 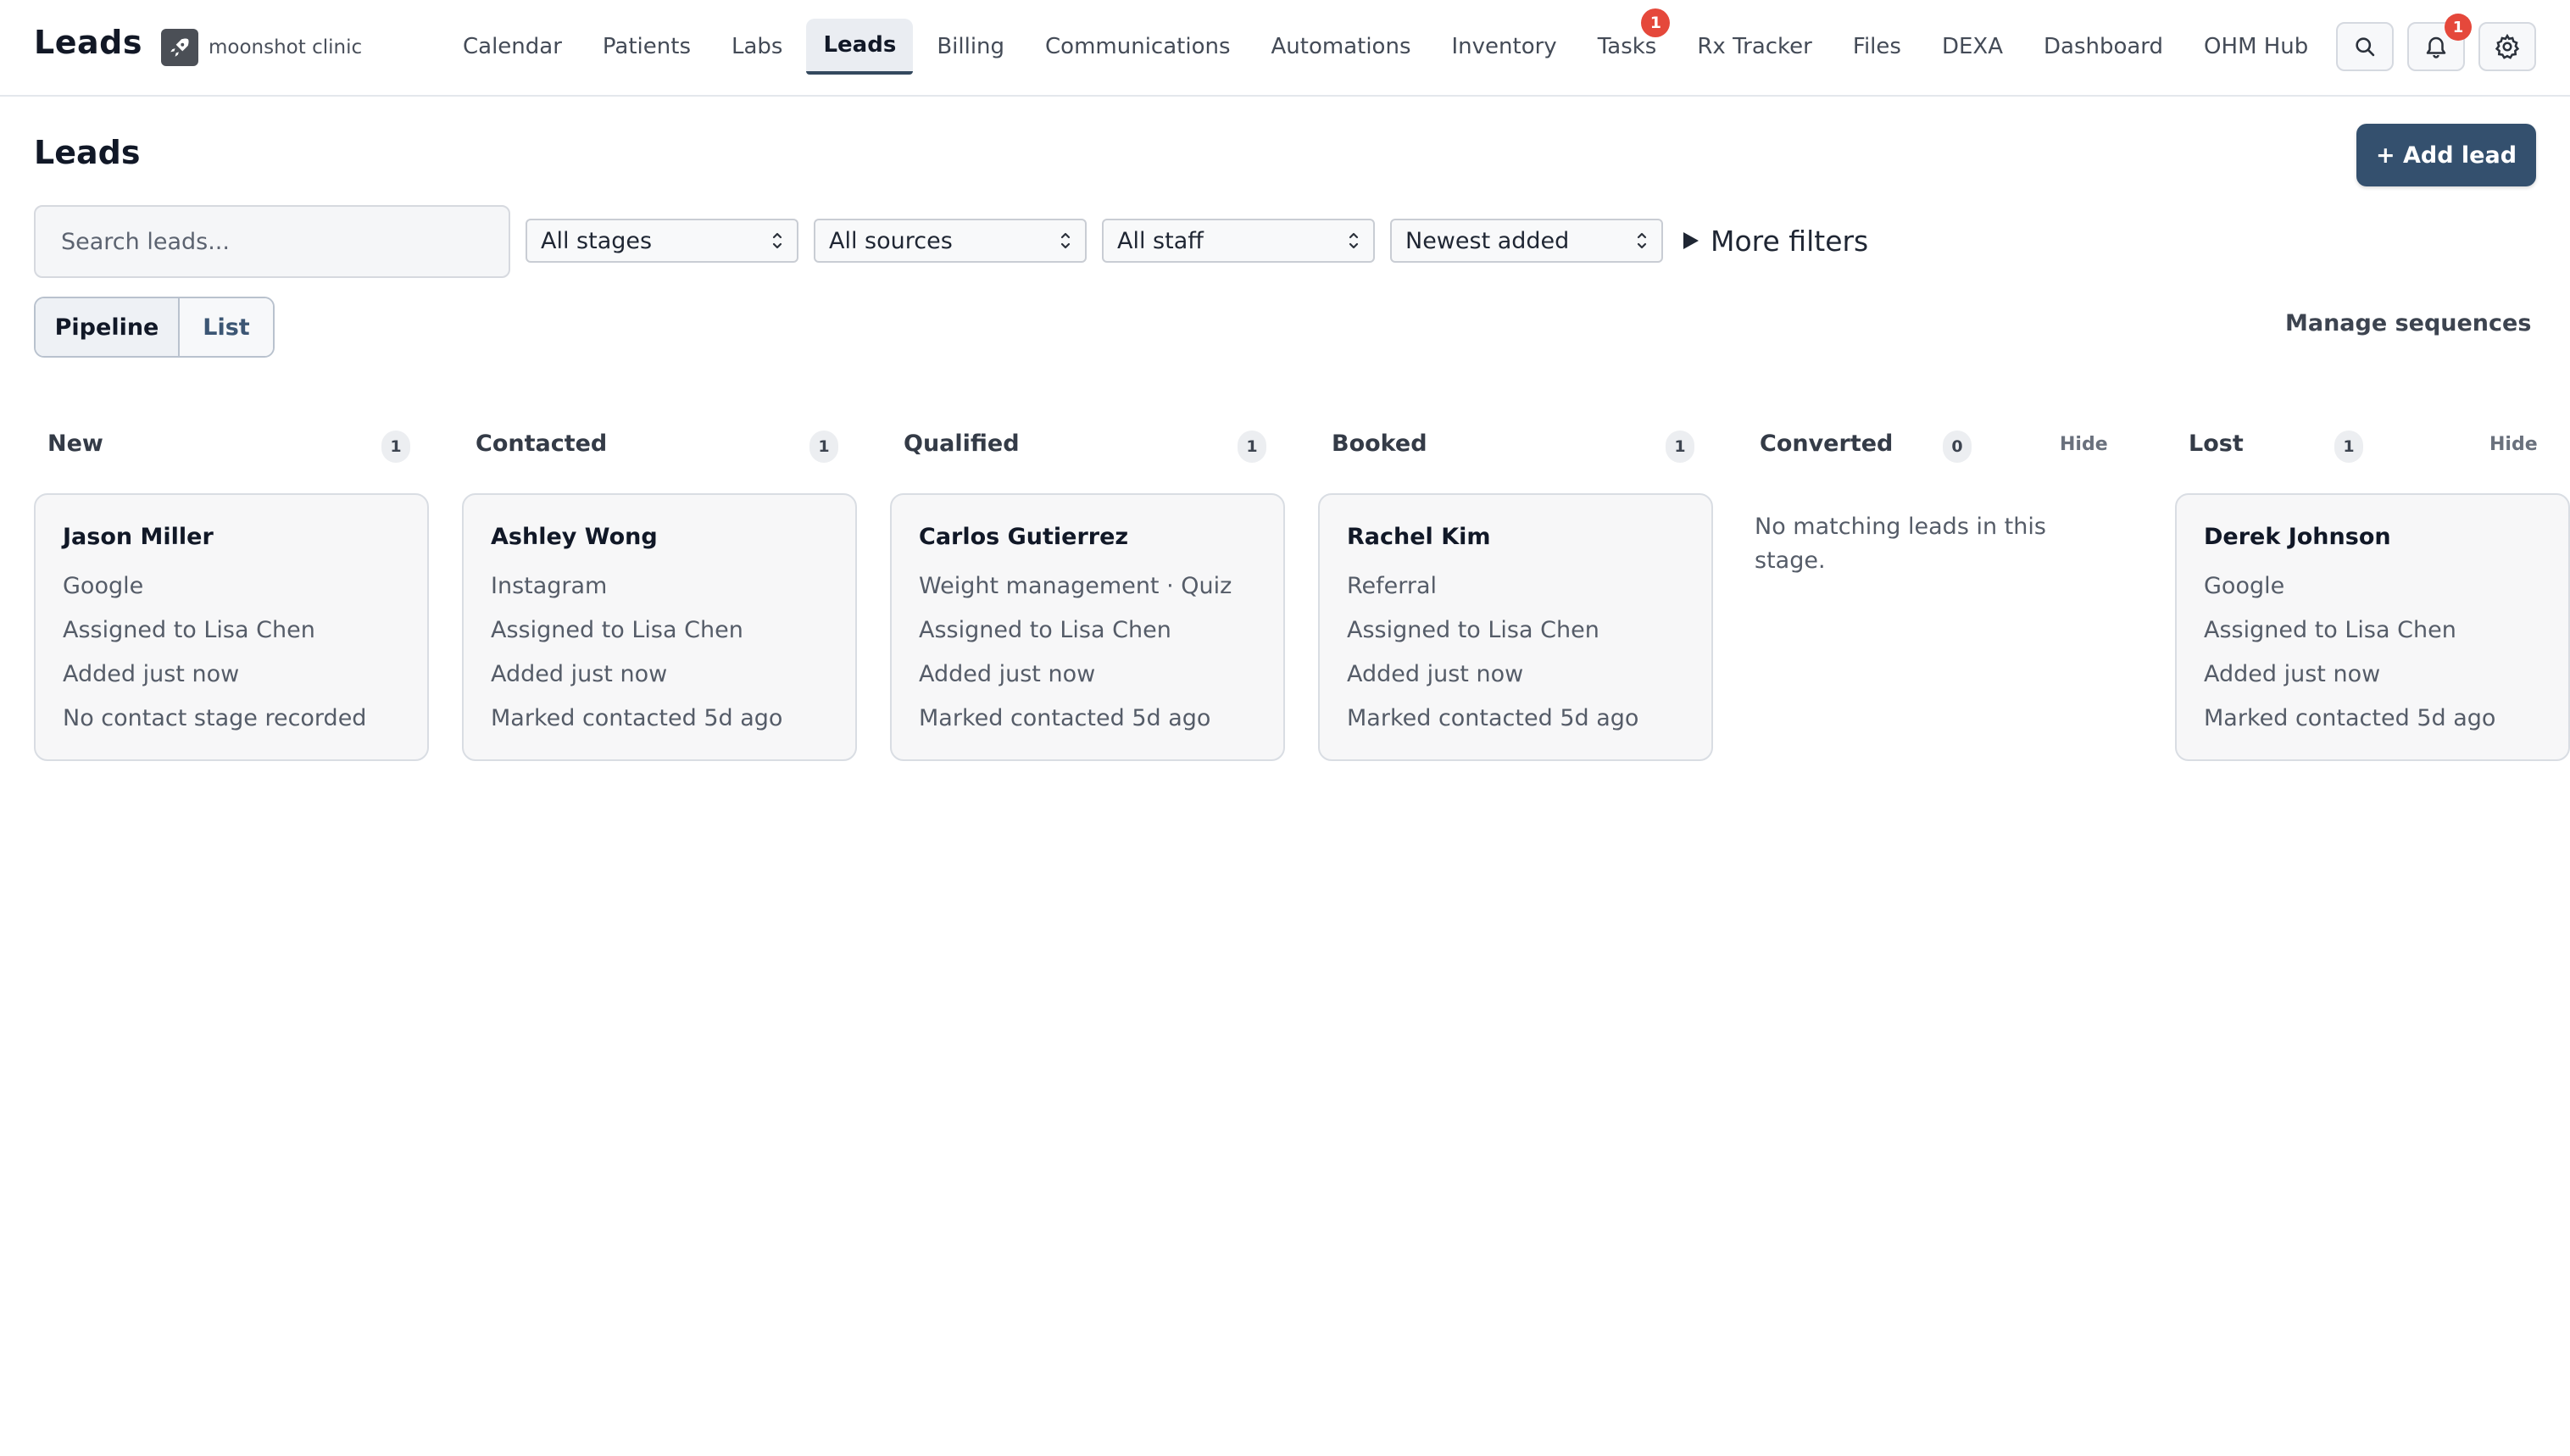 I want to click on nav-item-label: Communications, so click(x=1138, y=47).